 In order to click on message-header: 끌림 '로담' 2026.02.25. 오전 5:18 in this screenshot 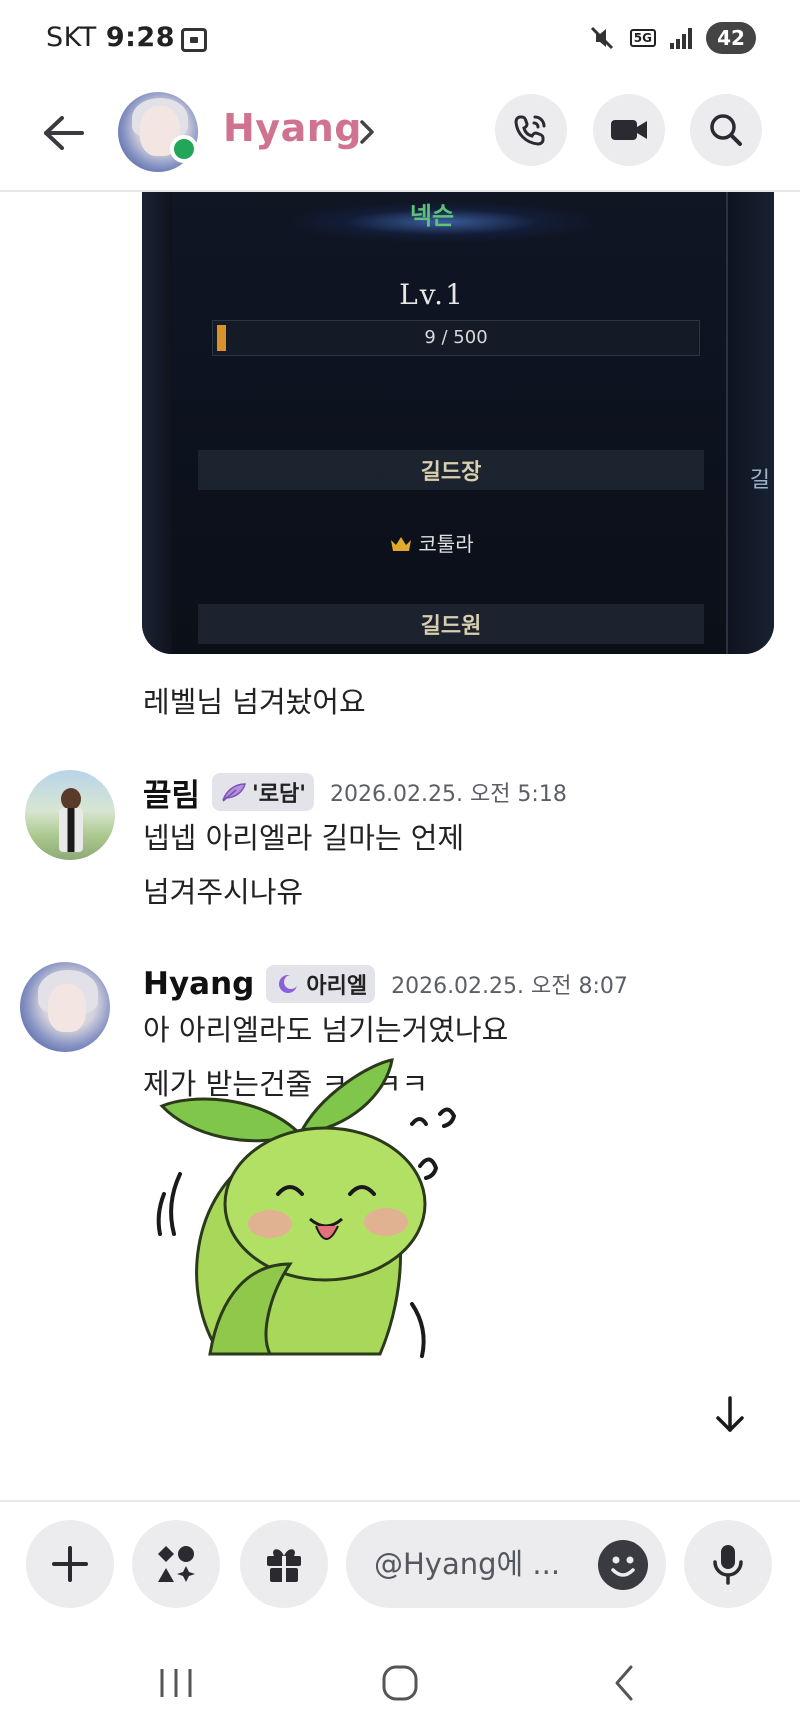, I will do `click(355, 792)`.